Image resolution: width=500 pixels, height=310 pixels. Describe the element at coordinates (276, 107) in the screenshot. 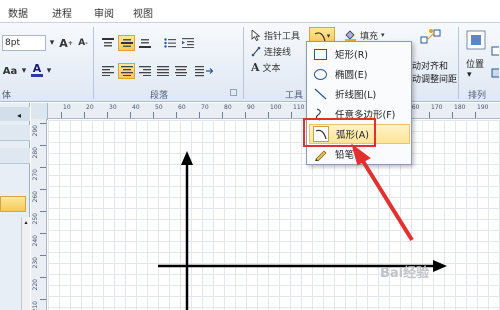

I see `ruler-tick-label: 100` at that location.